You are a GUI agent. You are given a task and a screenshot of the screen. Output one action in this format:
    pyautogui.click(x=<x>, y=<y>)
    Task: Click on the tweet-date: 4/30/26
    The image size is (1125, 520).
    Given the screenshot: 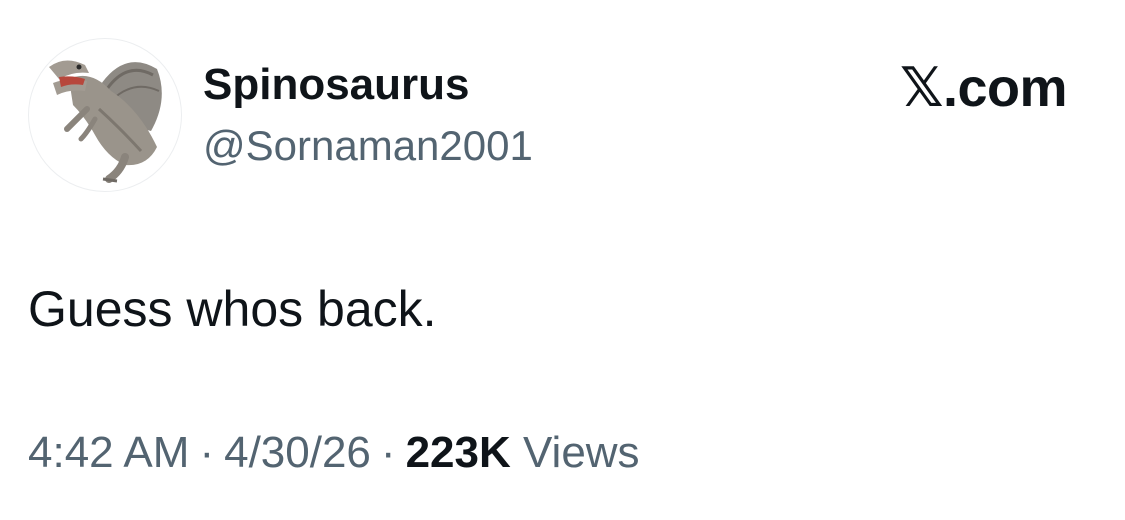 What is the action you would take?
    pyautogui.click(x=297, y=452)
    